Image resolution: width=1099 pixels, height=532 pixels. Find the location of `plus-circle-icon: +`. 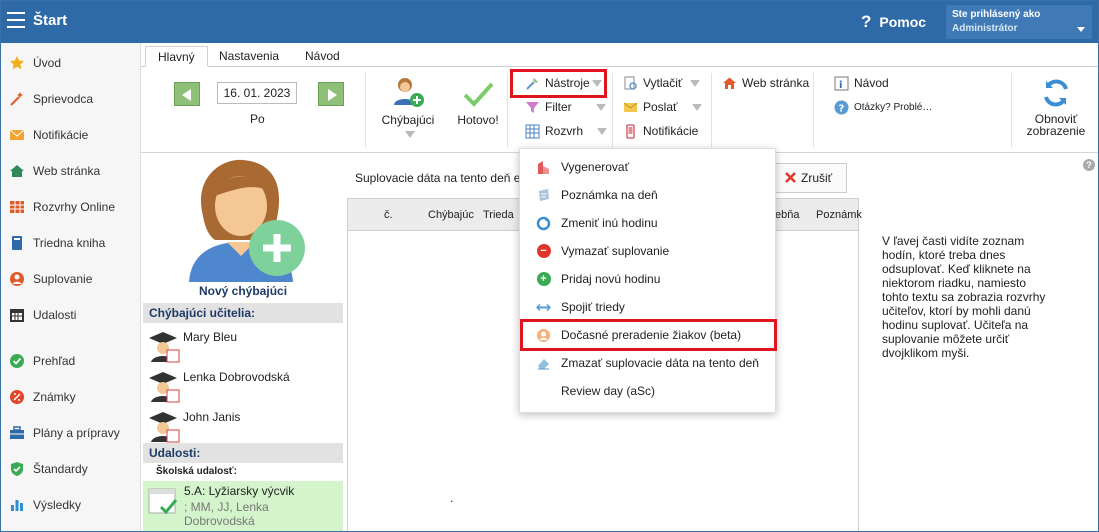

plus-circle-icon: + is located at coordinates (543, 279).